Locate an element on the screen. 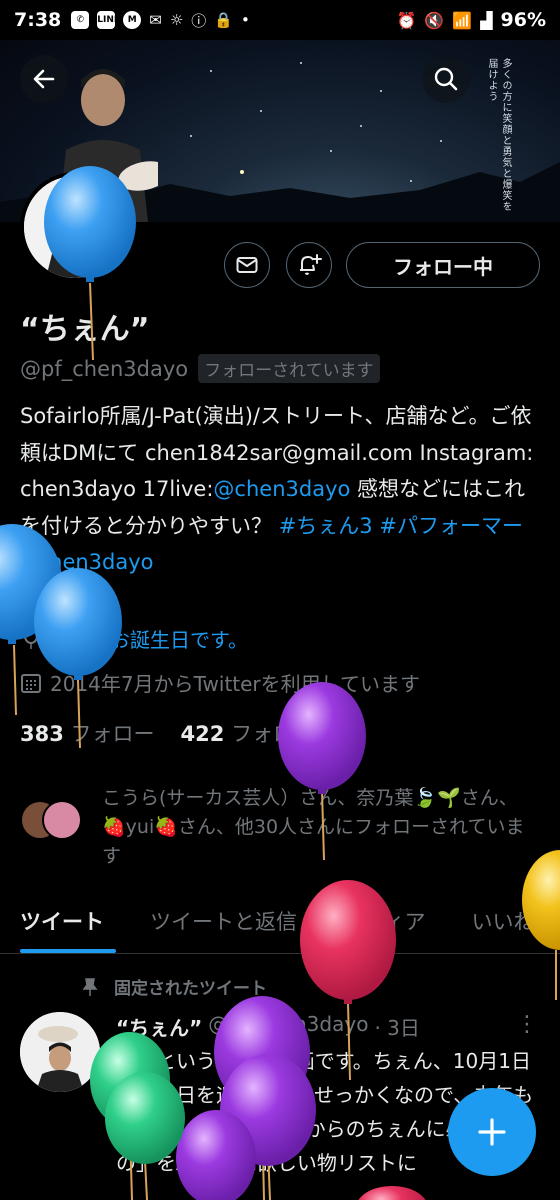 The height and width of the screenshot is (1200, 560). search-button is located at coordinates (446, 79).